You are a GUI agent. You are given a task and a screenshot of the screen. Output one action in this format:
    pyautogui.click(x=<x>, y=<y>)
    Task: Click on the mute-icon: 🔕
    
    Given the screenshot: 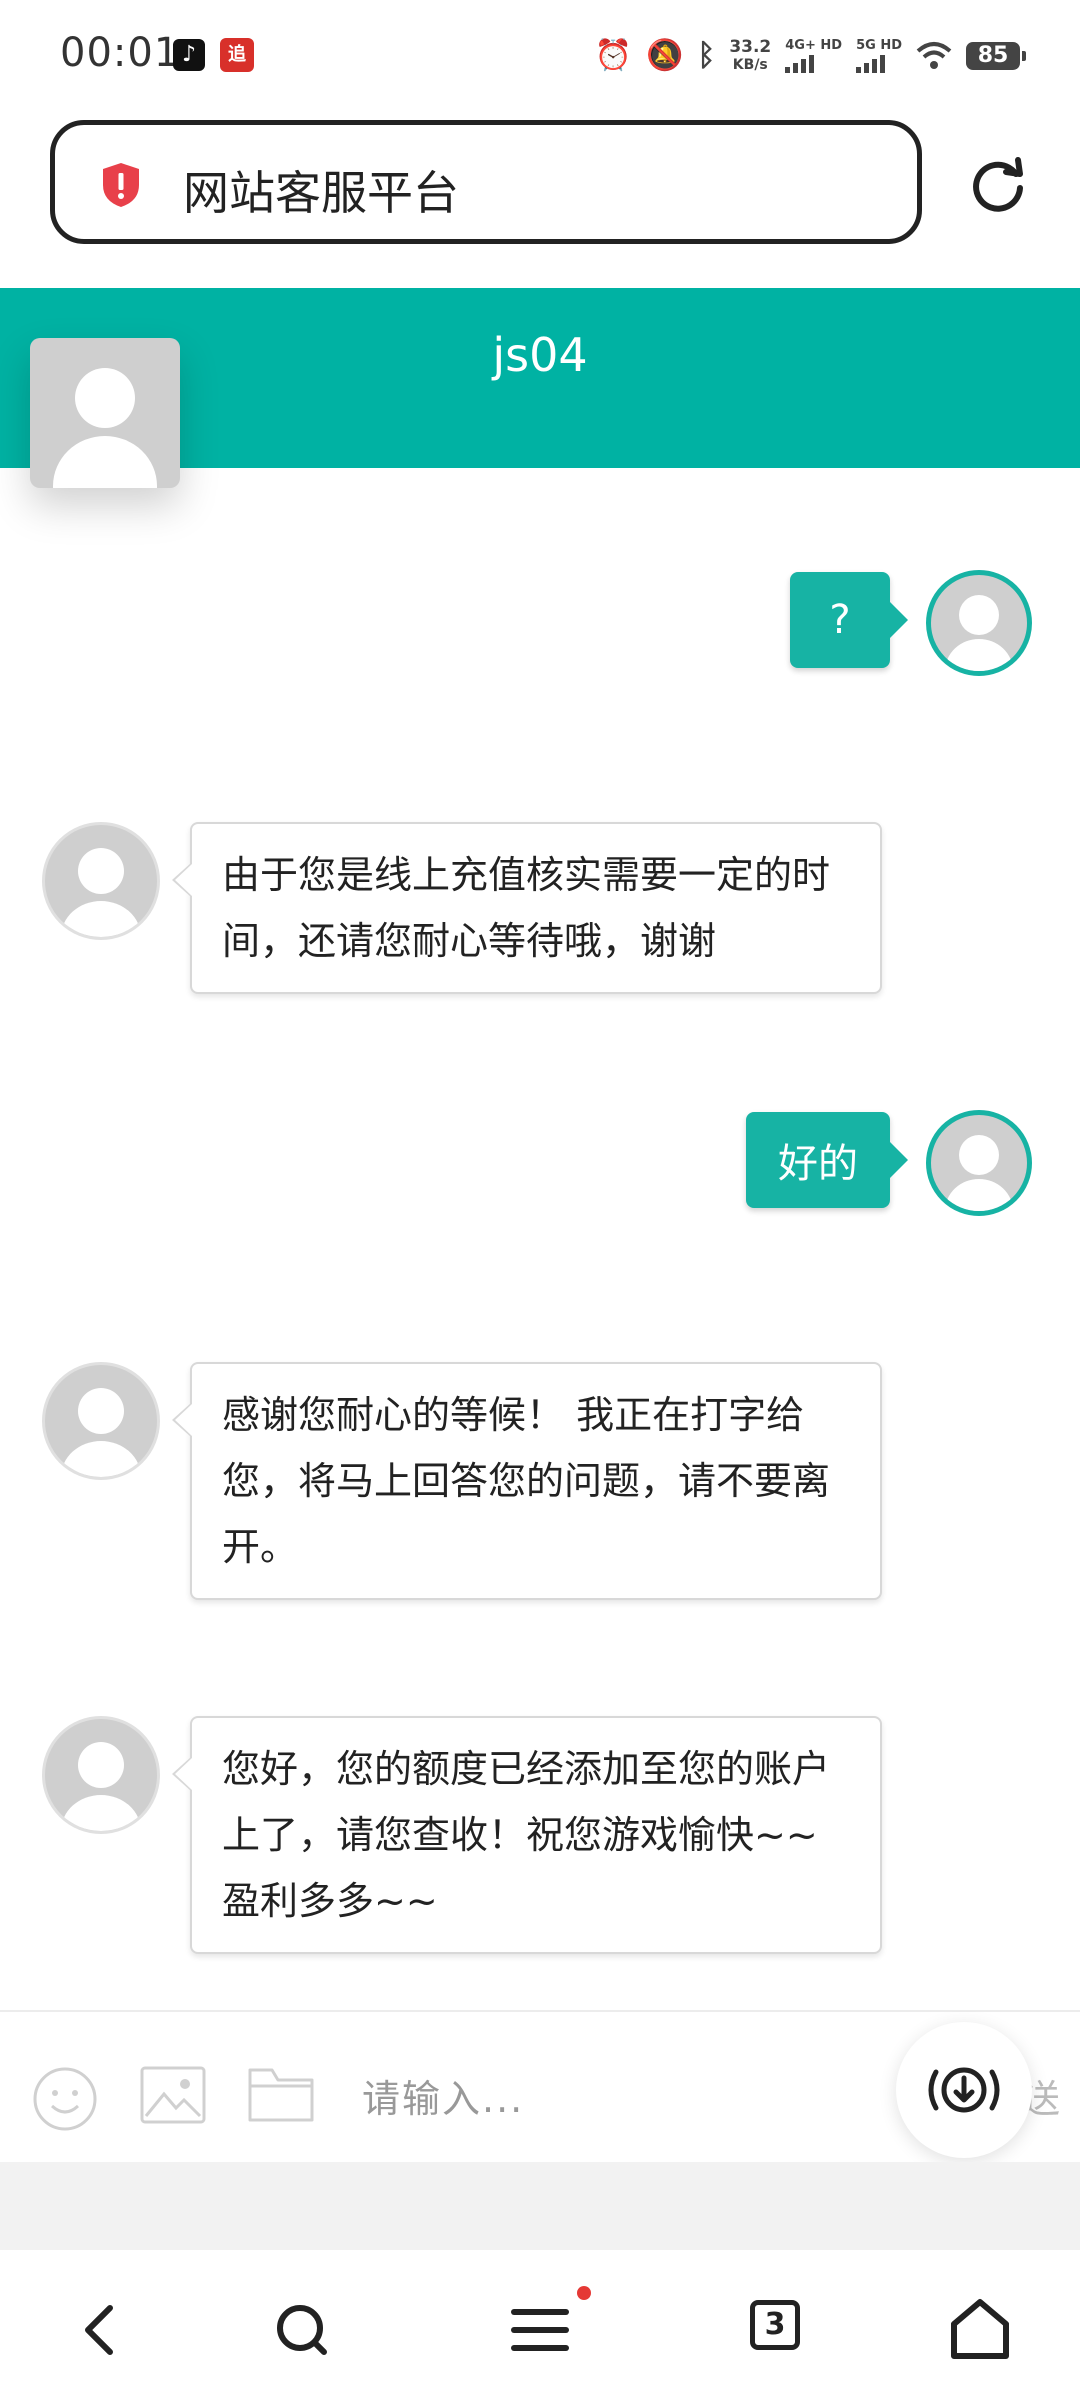 What is the action you would take?
    pyautogui.click(x=664, y=55)
    